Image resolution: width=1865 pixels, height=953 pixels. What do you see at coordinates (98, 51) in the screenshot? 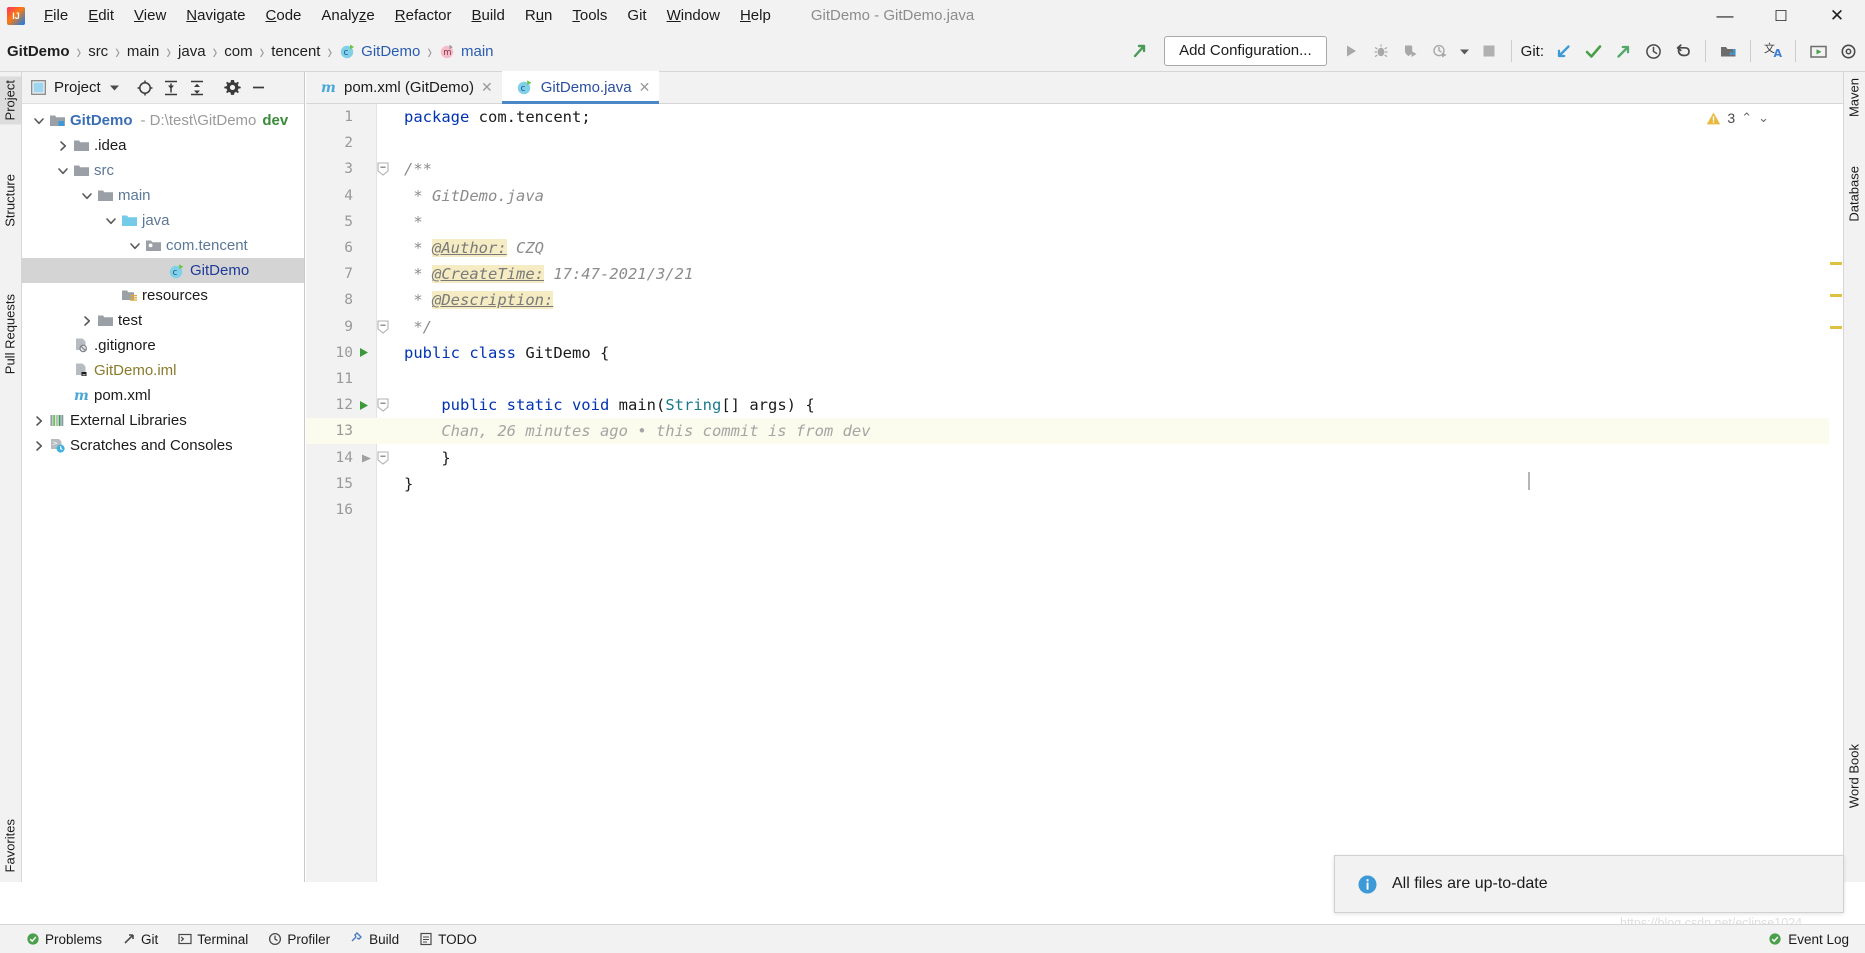
I see `breadcrumb-item-src: src` at bounding box center [98, 51].